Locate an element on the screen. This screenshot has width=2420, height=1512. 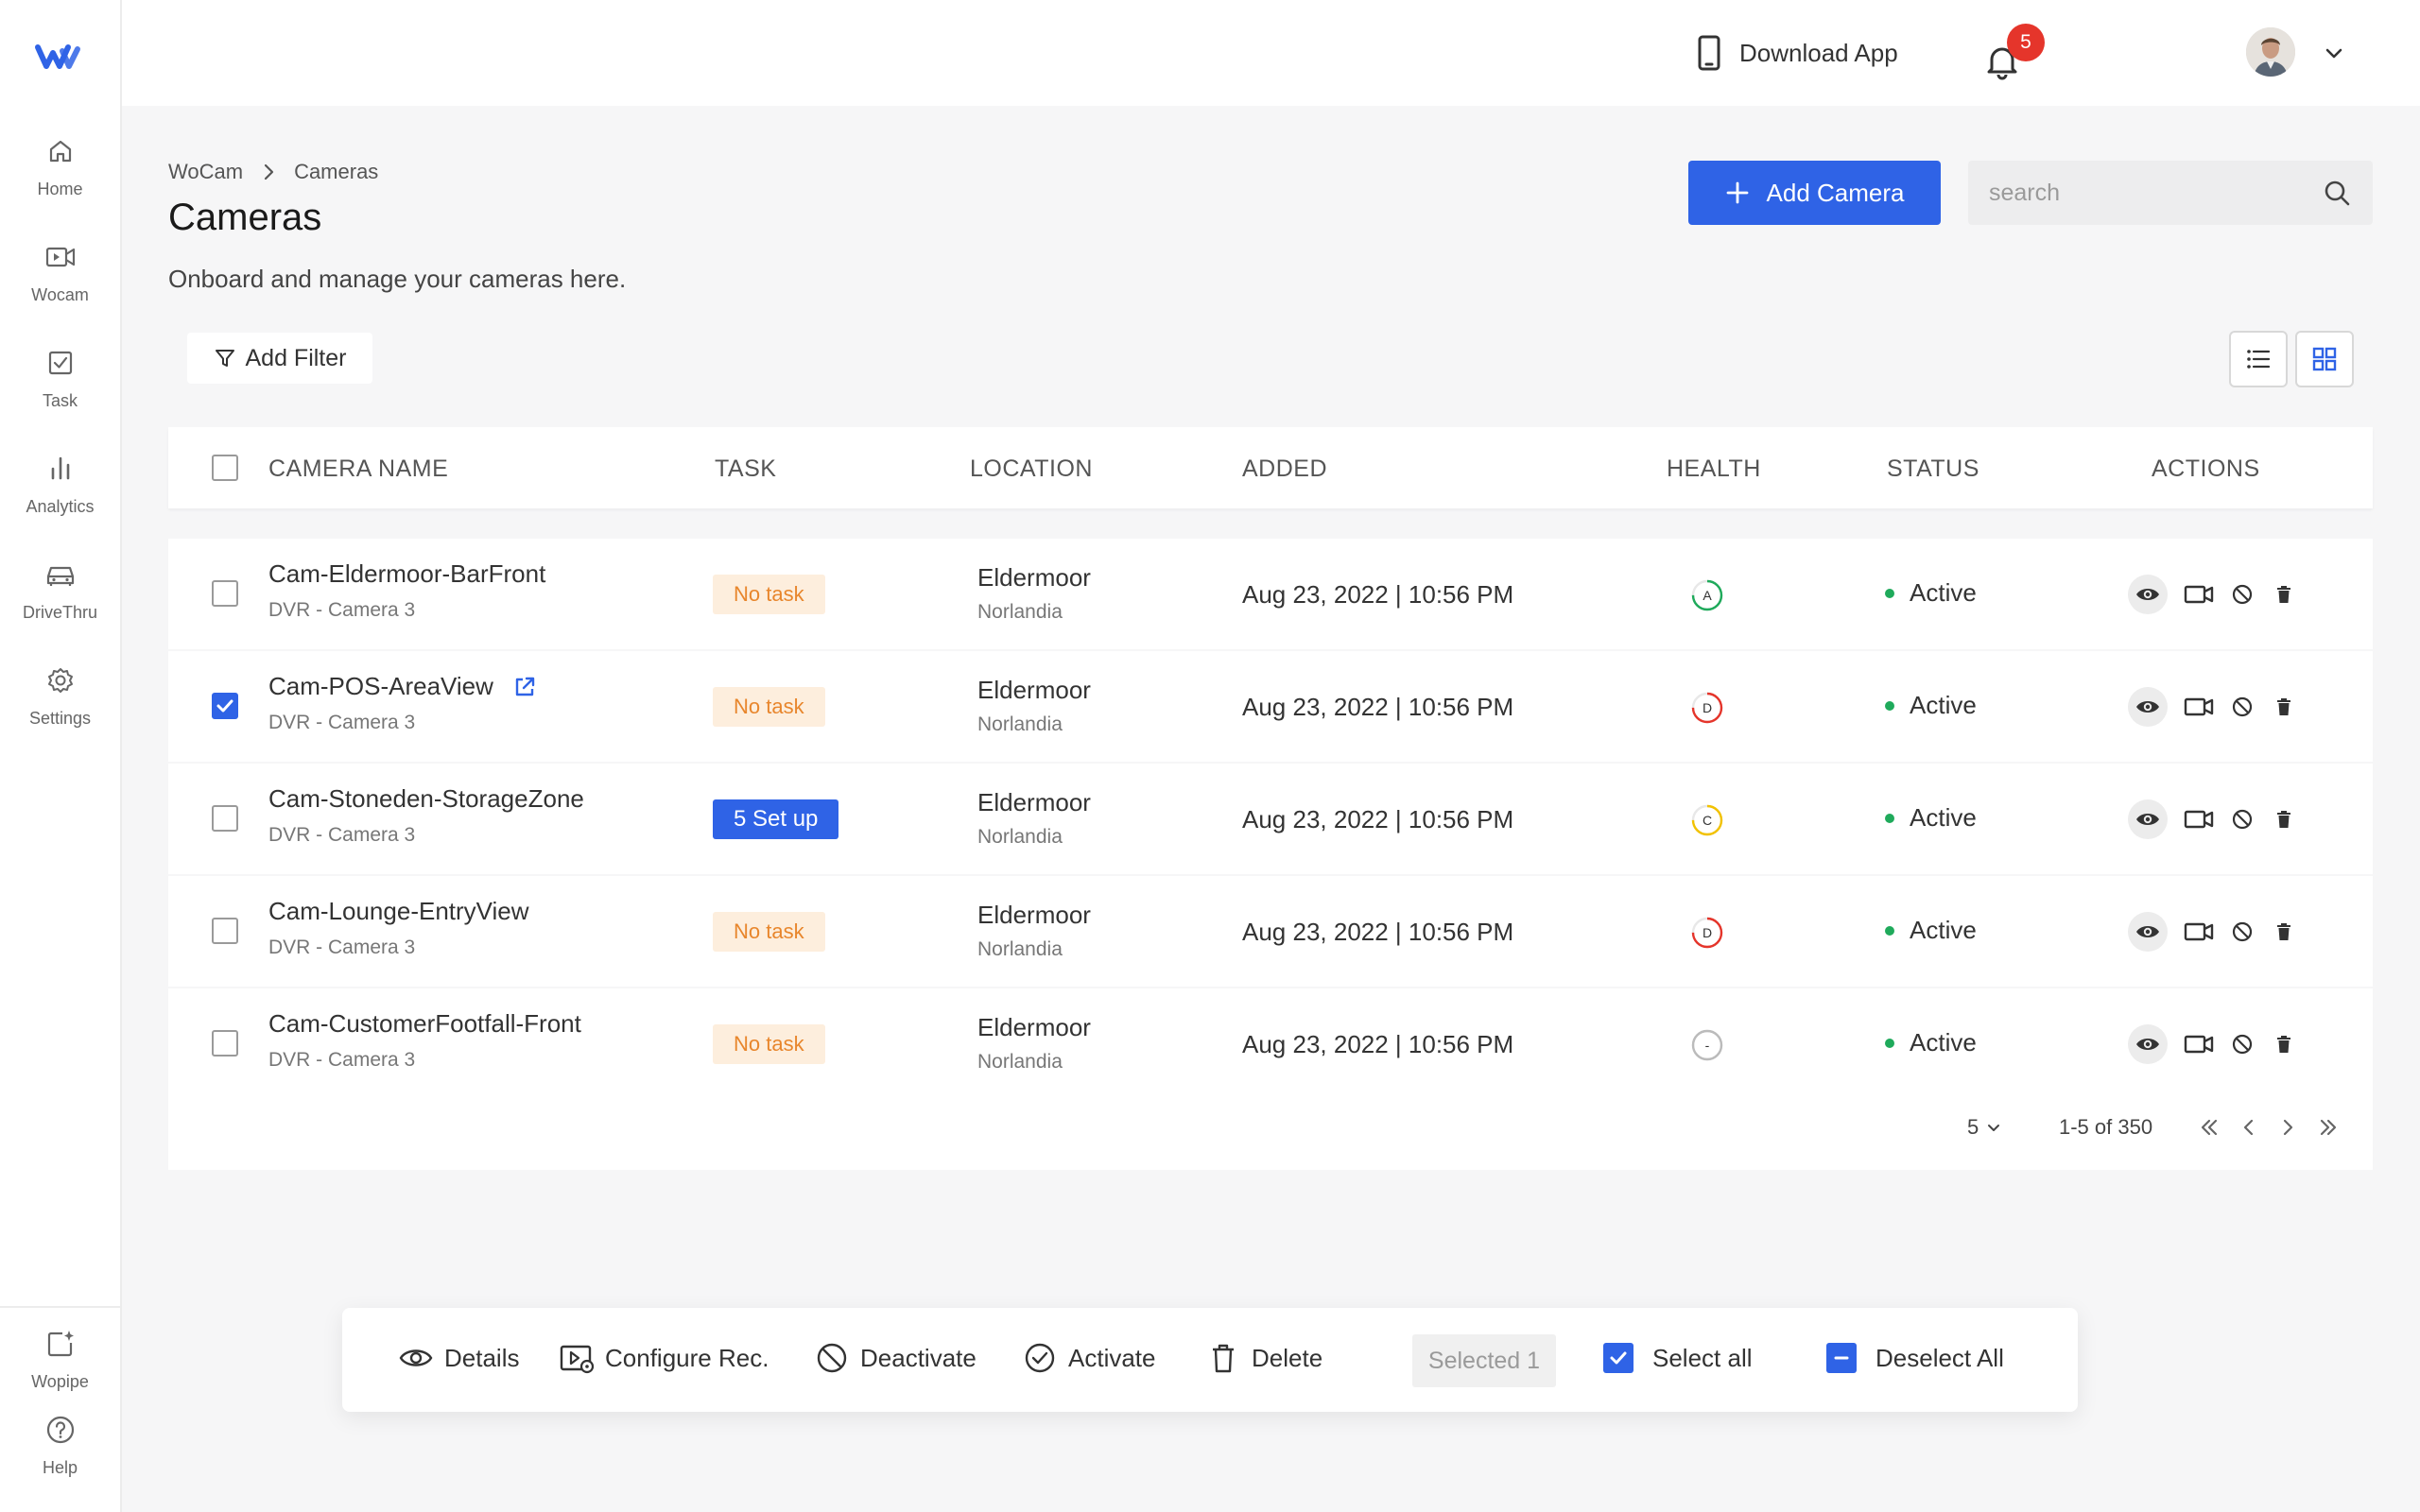
search-box is located at coordinates (2170, 193).